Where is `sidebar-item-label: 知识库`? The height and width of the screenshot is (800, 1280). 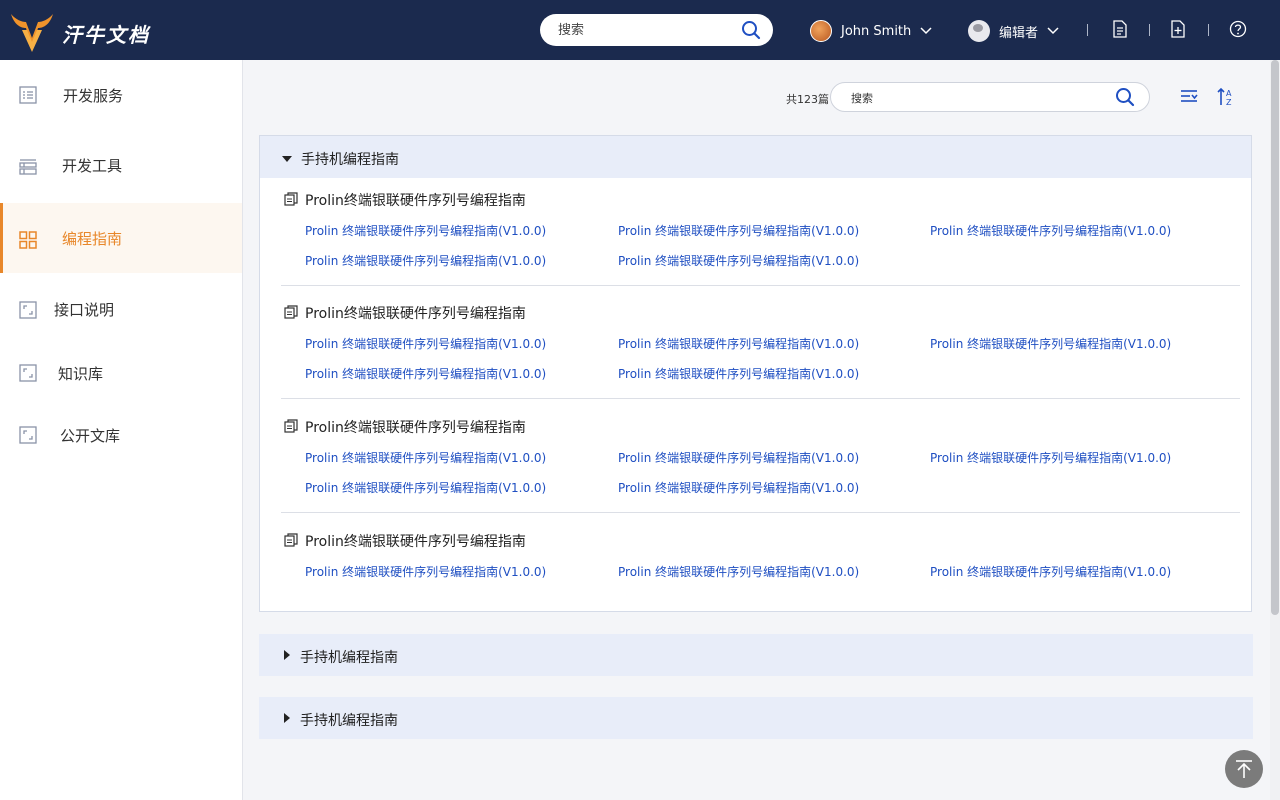 sidebar-item-label: 知识库 is located at coordinates (81, 373).